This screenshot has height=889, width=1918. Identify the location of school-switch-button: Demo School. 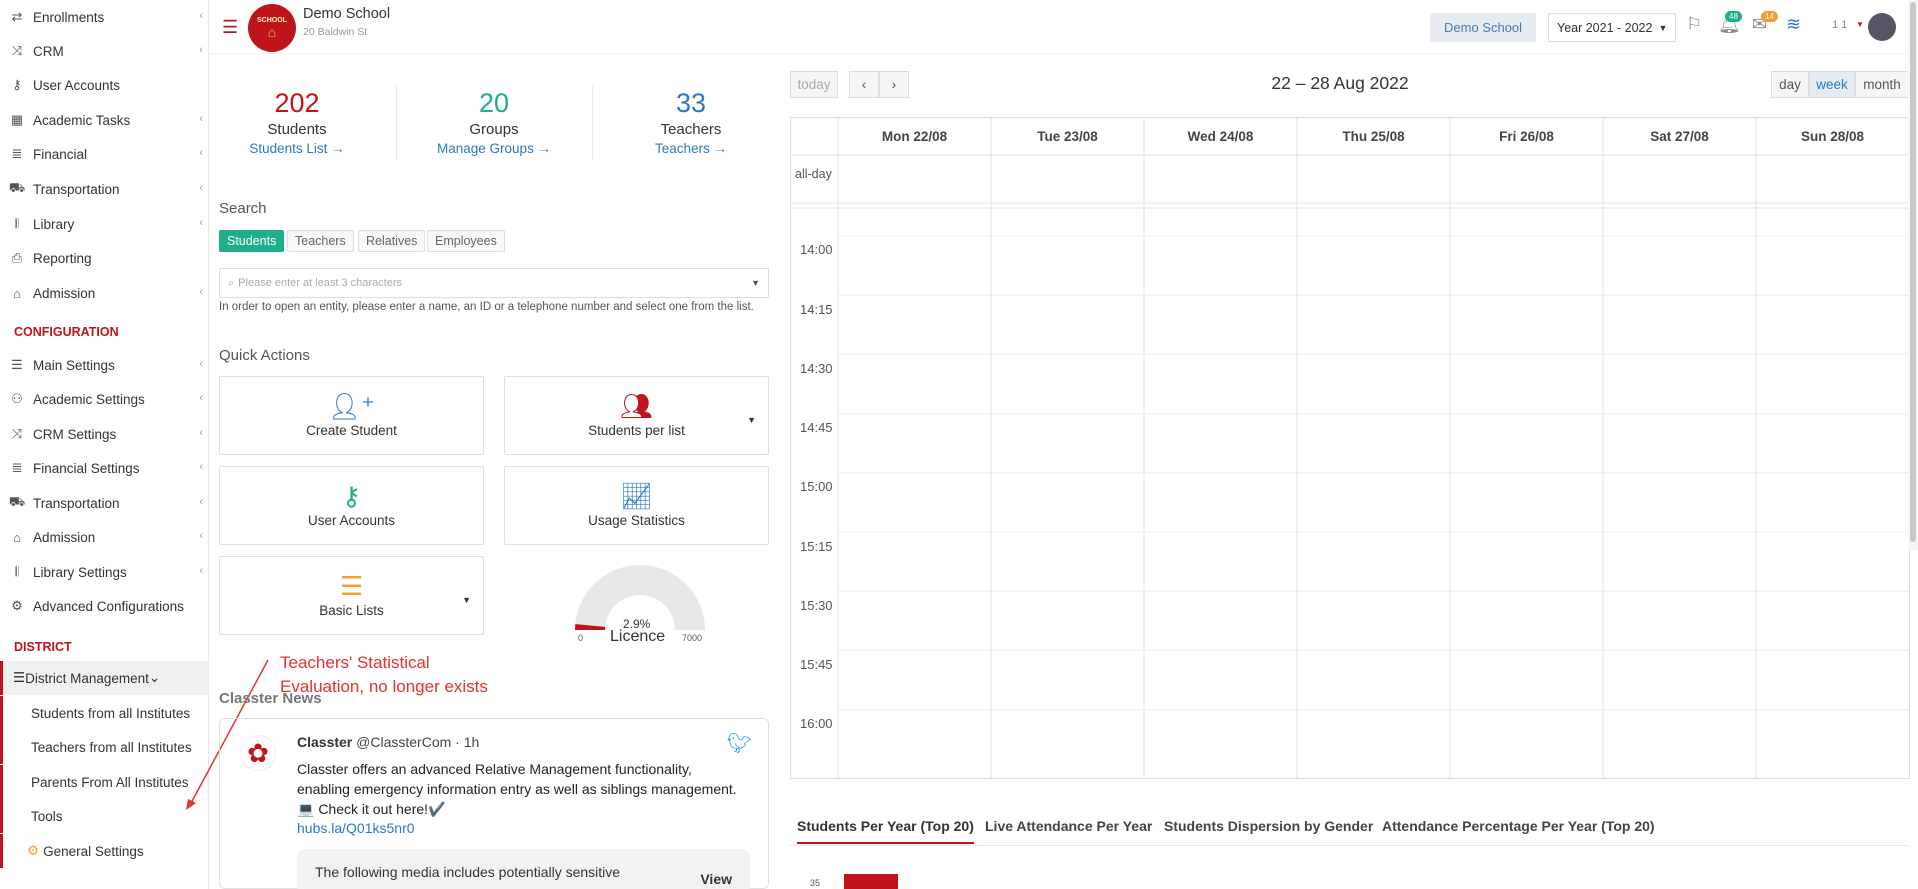
(1483, 27).